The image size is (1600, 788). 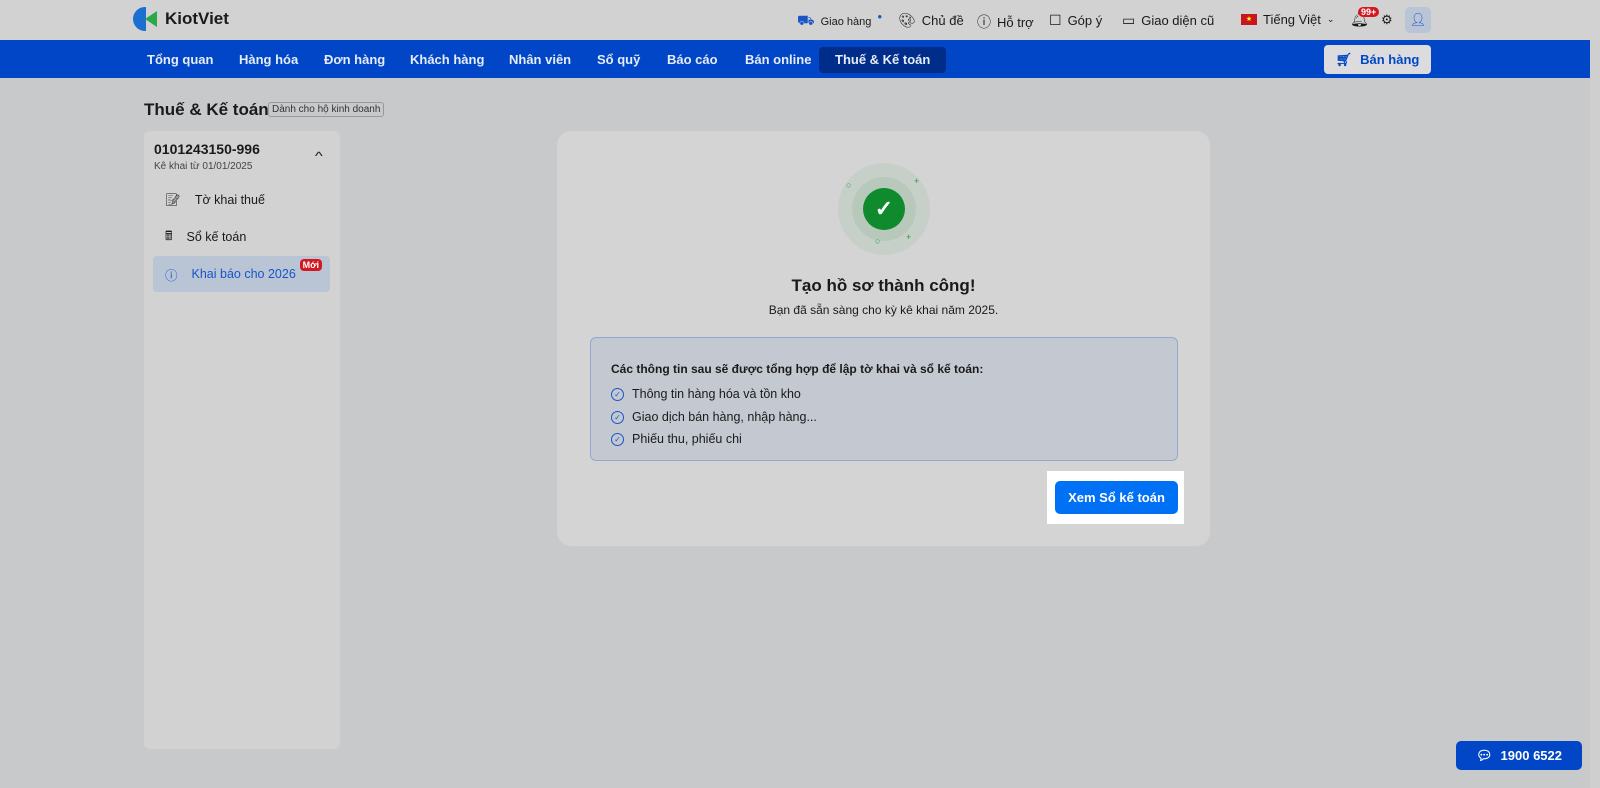 I want to click on nav-customers: Khách hàng, so click(x=447, y=60).